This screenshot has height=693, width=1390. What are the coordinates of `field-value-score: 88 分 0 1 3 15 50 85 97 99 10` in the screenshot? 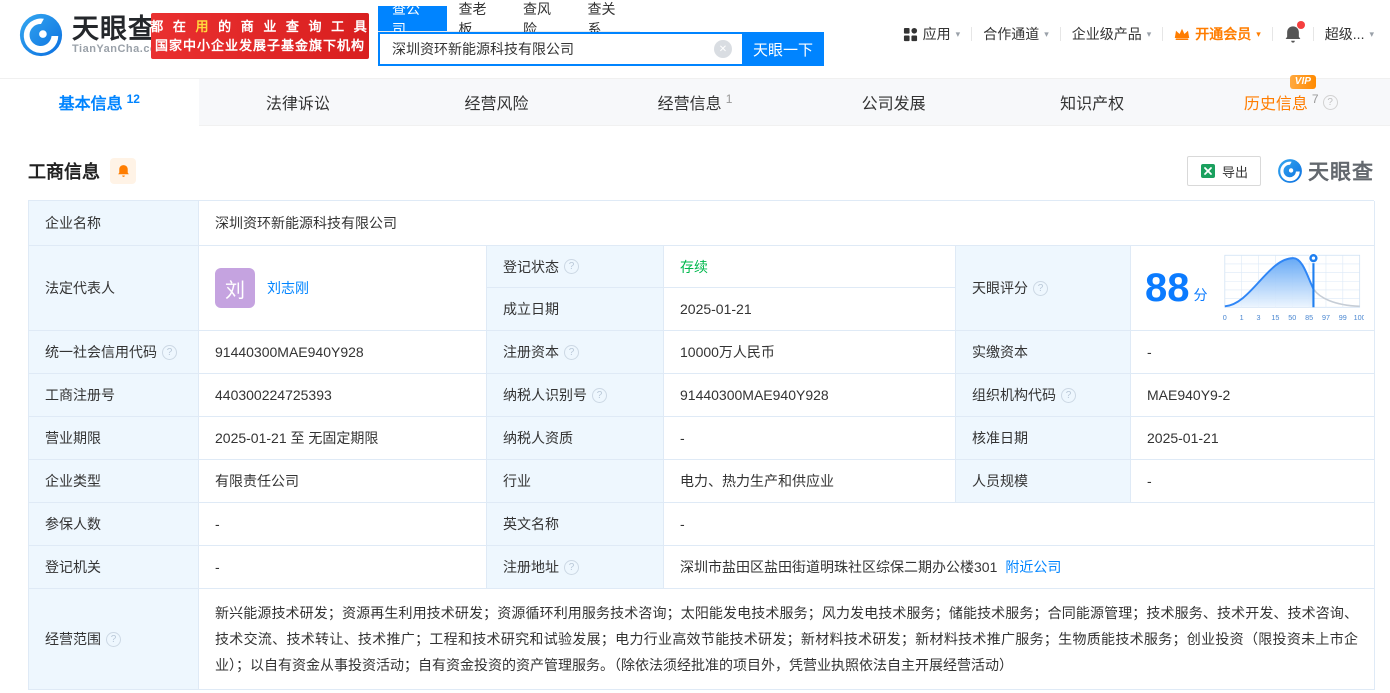 It's located at (1253, 288).